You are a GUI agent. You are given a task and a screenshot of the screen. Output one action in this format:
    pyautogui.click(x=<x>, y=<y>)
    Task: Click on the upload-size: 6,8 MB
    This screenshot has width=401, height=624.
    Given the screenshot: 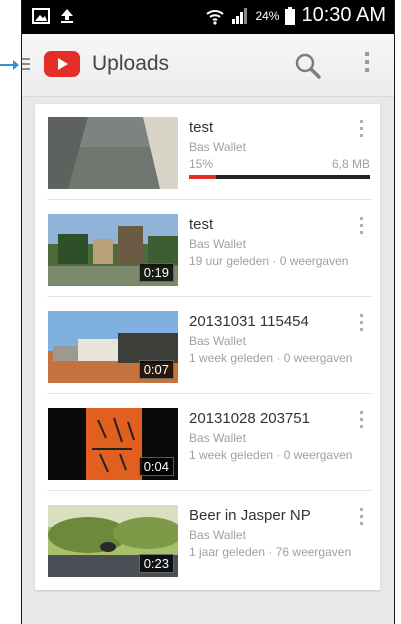 What is the action you would take?
    pyautogui.click(x=350, y=164)
    